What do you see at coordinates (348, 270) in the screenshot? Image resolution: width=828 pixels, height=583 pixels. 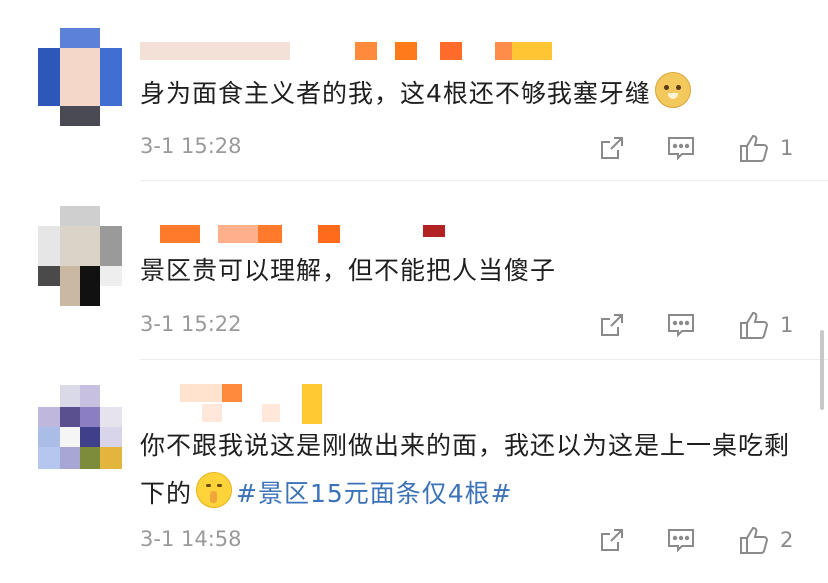 I see `comment-text-body: 景区贵可以理解，但不能把人当傻子` at bounding box center [348, 270].